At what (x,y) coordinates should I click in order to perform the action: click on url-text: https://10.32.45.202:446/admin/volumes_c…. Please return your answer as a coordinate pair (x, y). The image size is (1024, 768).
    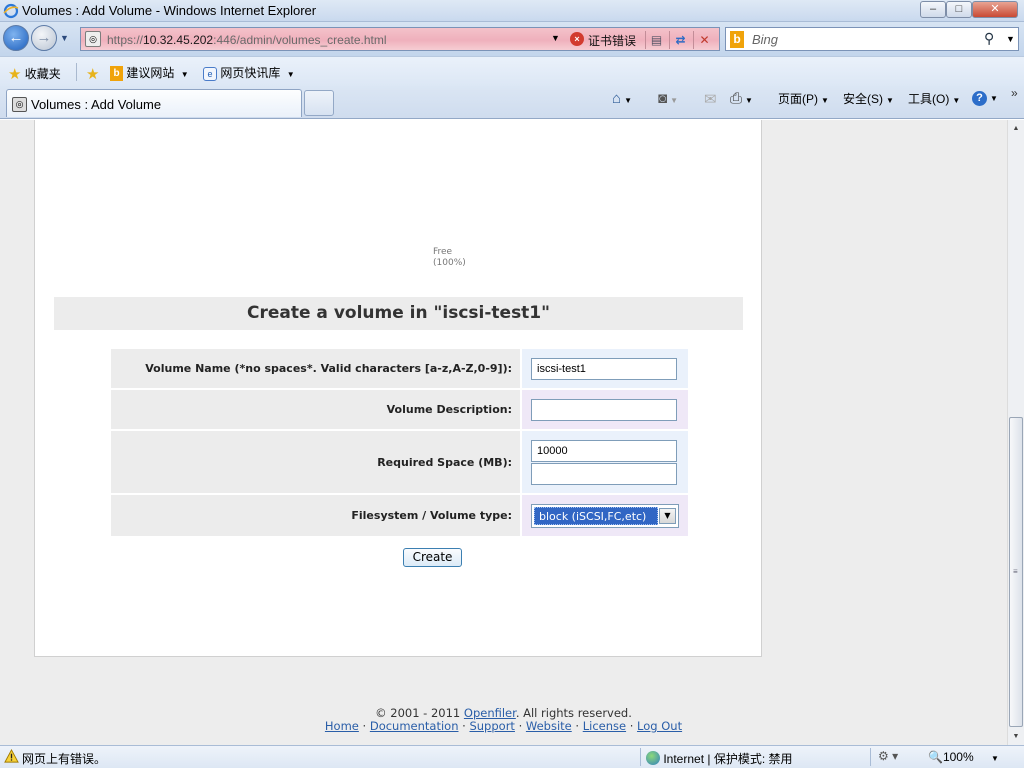
    Looking at the image, I should click on (247, 40).